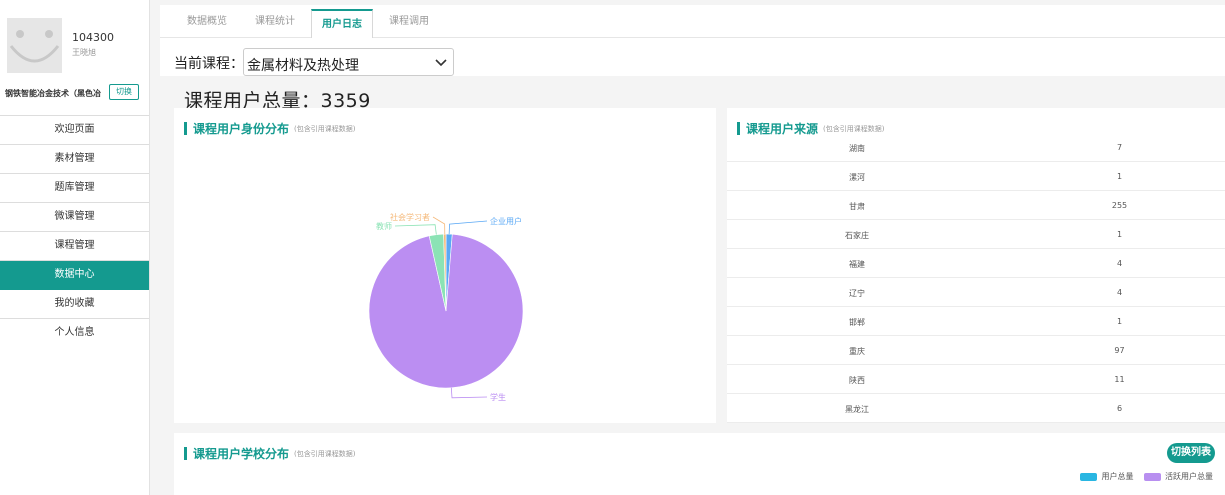 The image size is (1225, 495). I want to click on profile-card: 104300 王晓旭 钢铁智能冶金技术（黑色冶 切换, so click(74, 58).